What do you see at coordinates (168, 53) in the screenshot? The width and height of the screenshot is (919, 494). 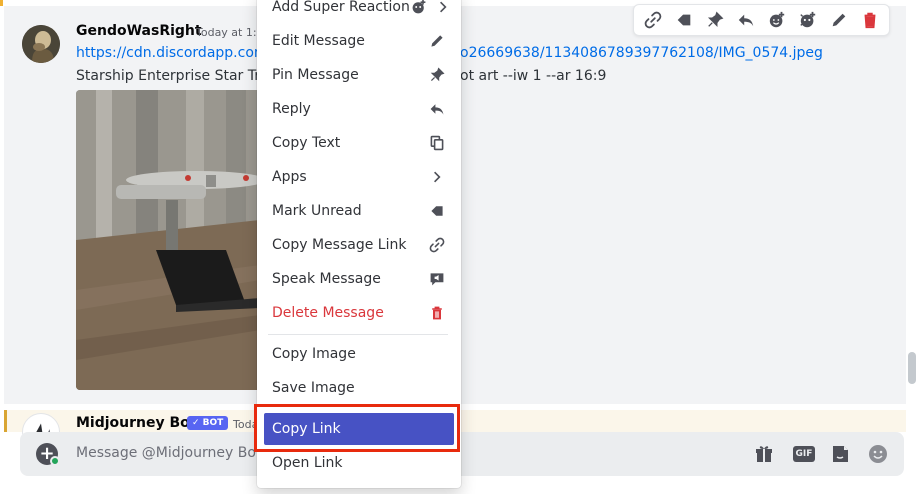 I see `message-link: https://cdn.discordapp.com` at bounding box center [168, 53].